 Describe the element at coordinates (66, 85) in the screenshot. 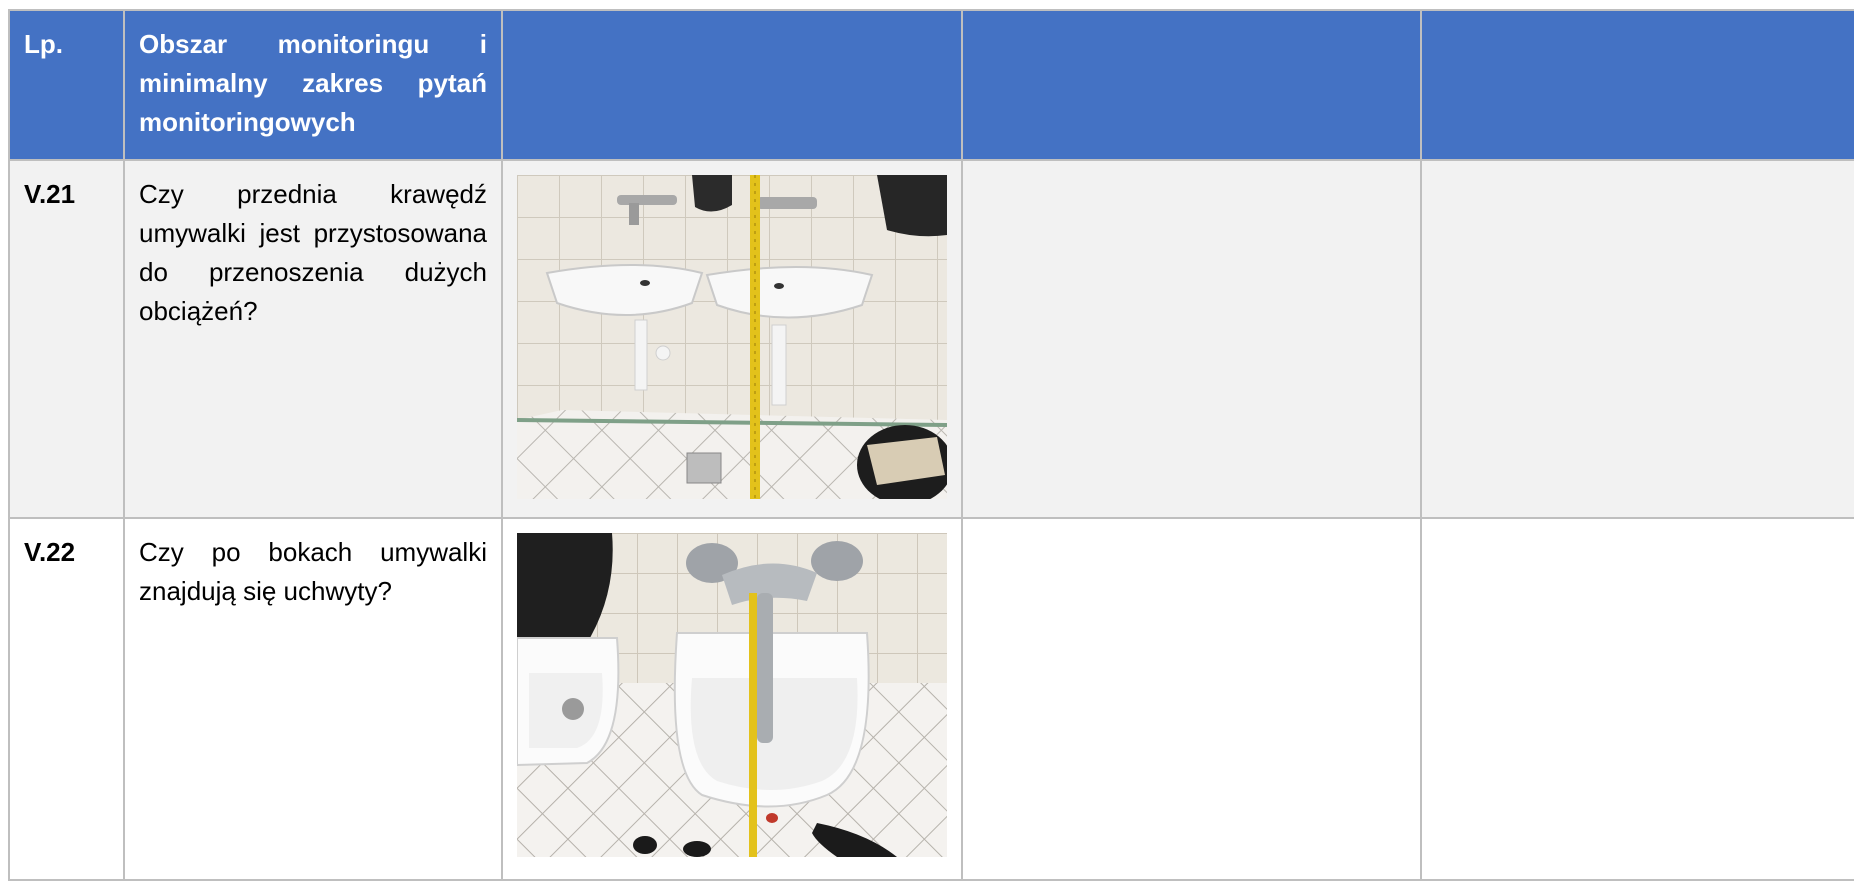

I see `header-lp: Lp.` at that location.